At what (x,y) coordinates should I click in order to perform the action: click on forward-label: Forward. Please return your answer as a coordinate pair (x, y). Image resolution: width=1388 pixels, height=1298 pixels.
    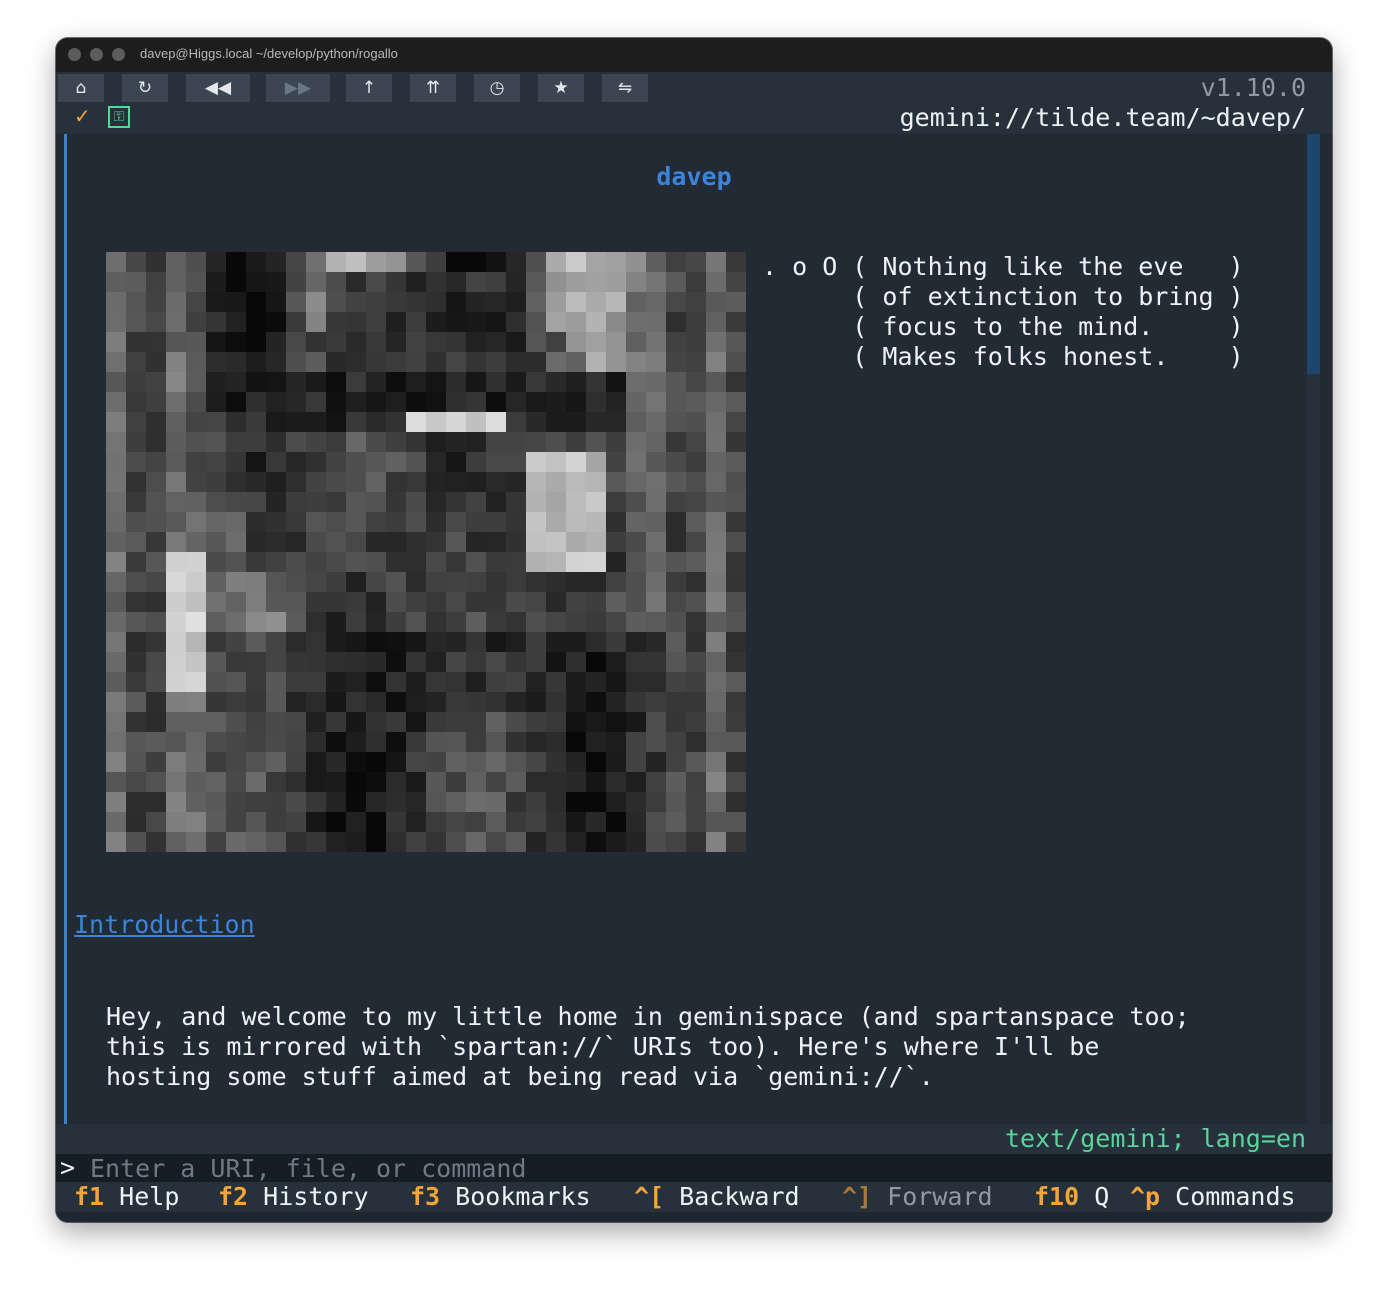
    Looking at the image, I should click on (940, 1196).